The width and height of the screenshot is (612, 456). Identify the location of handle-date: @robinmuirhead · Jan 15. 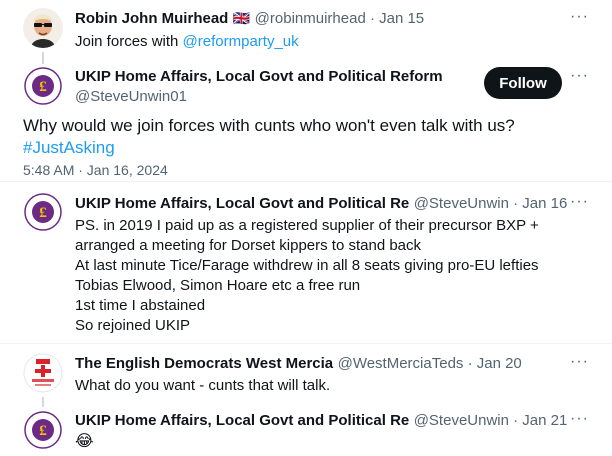
(339, 18).